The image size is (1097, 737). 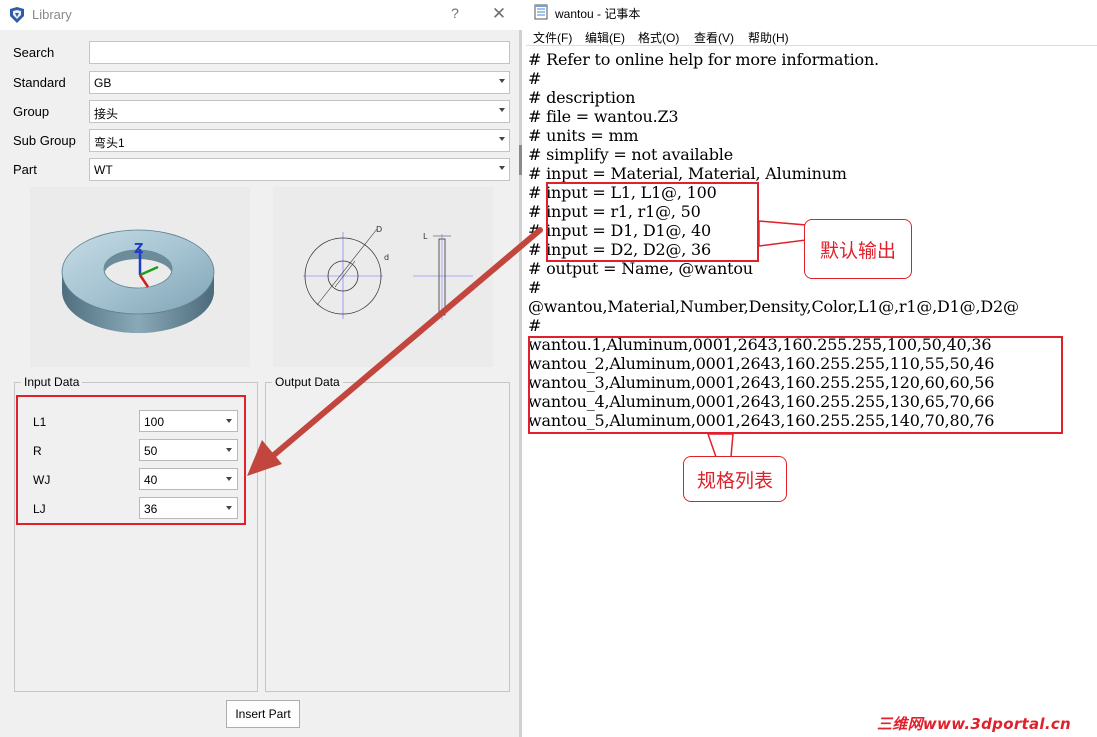 I want to click on output-data-title: Output Data, so click(x=307, y=382).